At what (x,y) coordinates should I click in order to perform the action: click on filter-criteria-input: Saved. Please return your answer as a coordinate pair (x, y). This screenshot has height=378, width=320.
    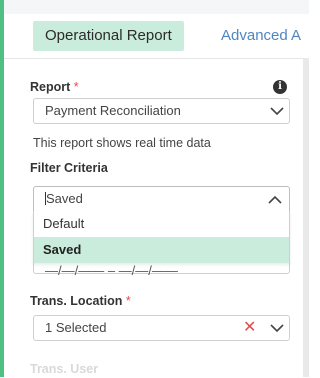
    Looking at the image, I should click on (161, 199).